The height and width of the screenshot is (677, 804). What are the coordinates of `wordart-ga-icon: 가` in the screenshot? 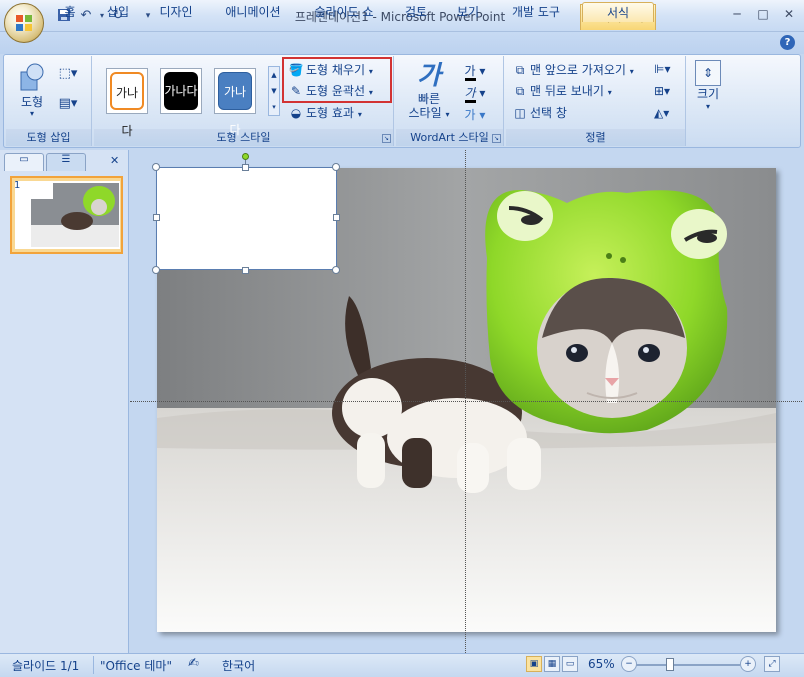 It's located at (429, 76).